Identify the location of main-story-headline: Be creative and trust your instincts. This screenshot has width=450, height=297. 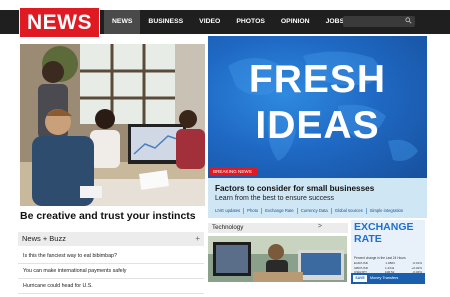
(115, 216).